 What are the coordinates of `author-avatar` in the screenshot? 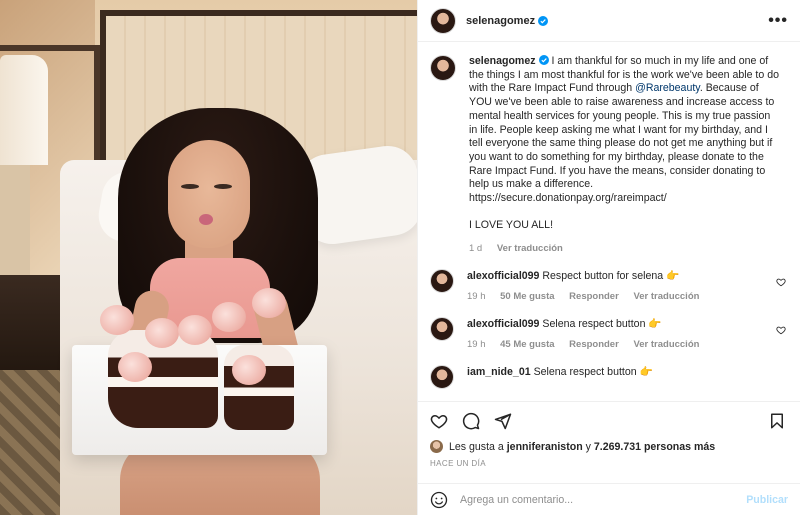 It's located at (443, 20).